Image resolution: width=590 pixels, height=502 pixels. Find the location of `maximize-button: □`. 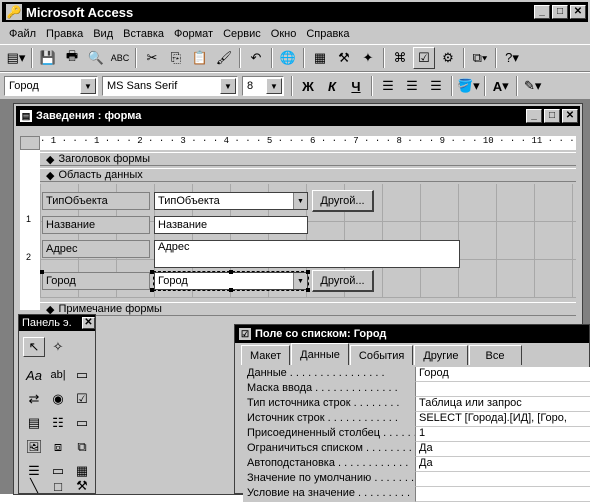

maximize-button: □ is located at coordinates (560, 12).